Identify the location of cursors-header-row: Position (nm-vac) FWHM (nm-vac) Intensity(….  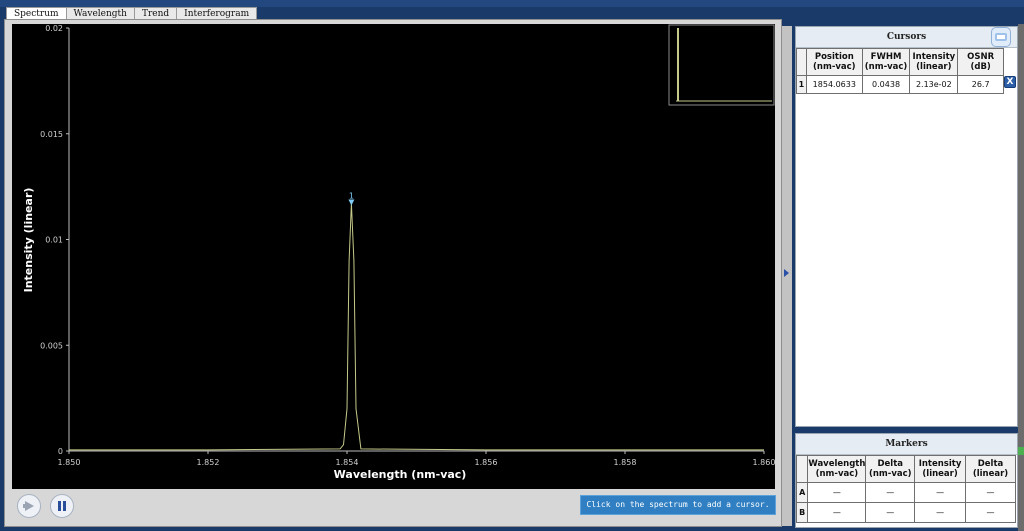
(900, 62).